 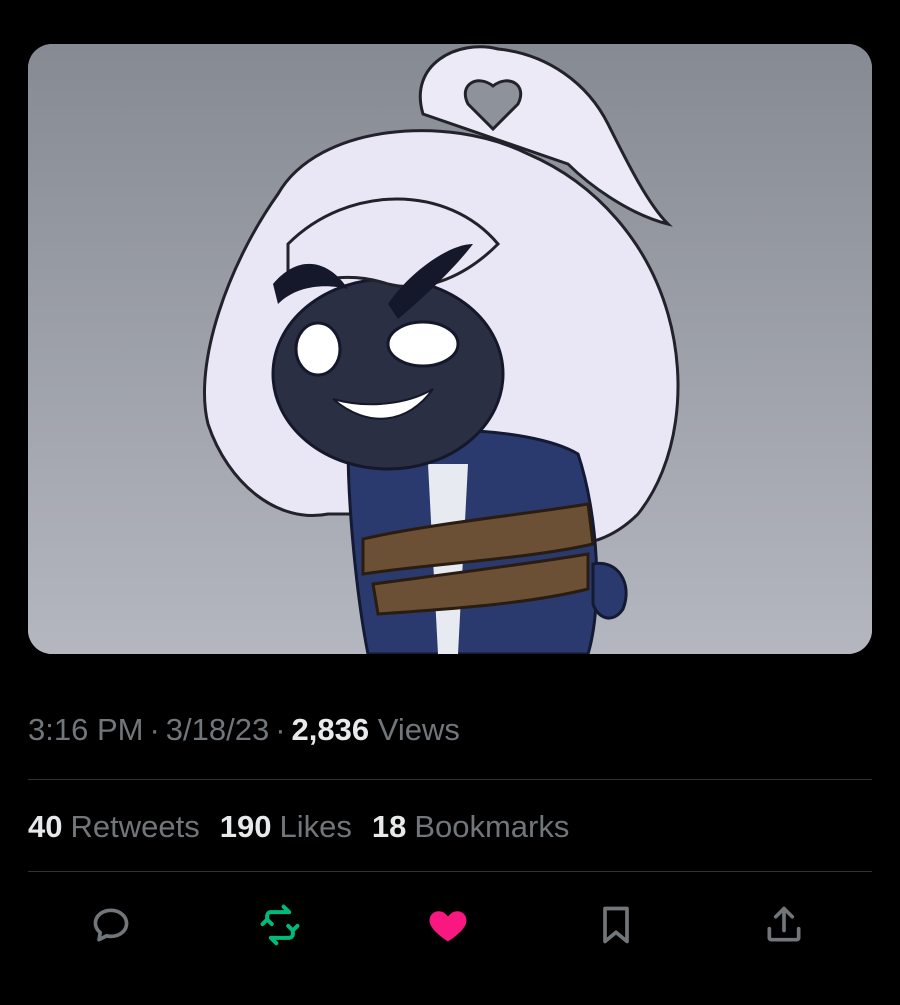 I want to click on bookmarks-label: Bookmarks, so click(x=492, y=826).